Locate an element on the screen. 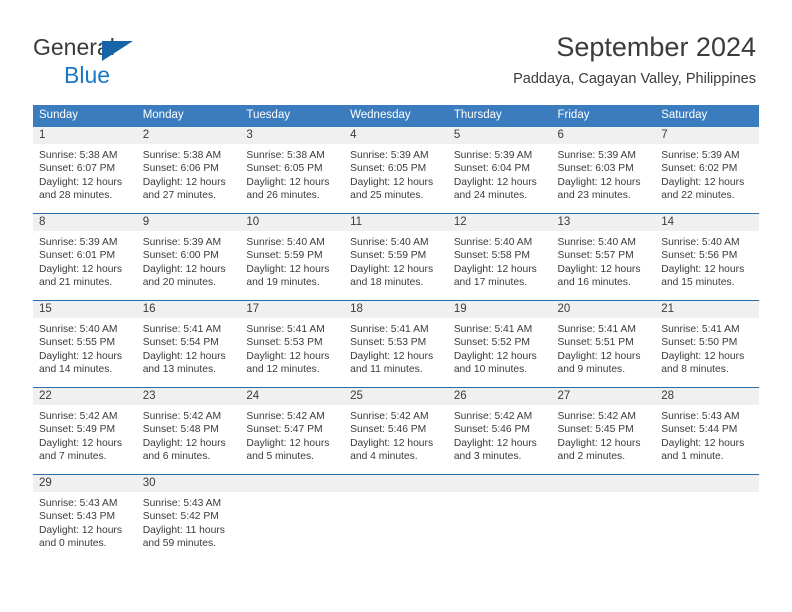  daylight-text-line2: and 7 minutes. is located at coordinates (73, 457).